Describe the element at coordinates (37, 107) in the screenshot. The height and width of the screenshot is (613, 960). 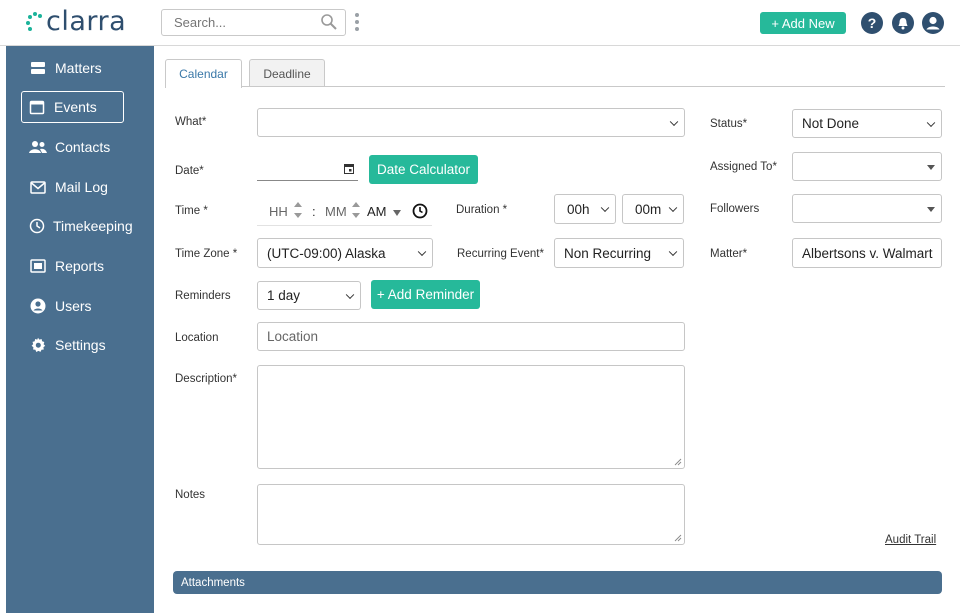
I see `calendar-icon` at that location.